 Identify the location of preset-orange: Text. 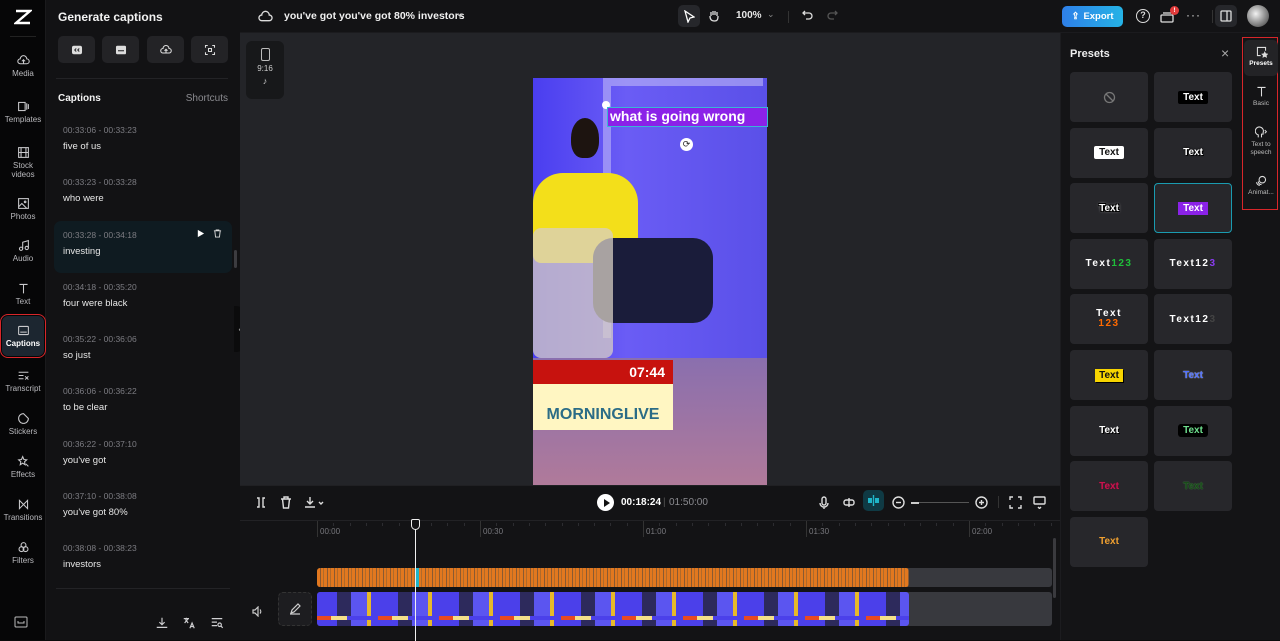
(1109, 541).